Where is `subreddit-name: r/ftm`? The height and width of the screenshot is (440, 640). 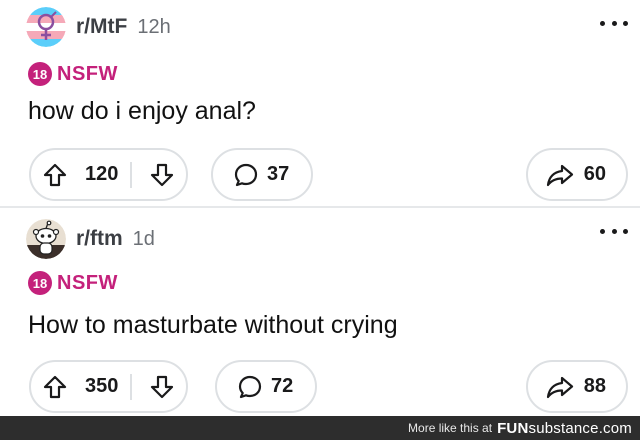
subreddit-name: r/ftm is located at coordinates (99, 239).